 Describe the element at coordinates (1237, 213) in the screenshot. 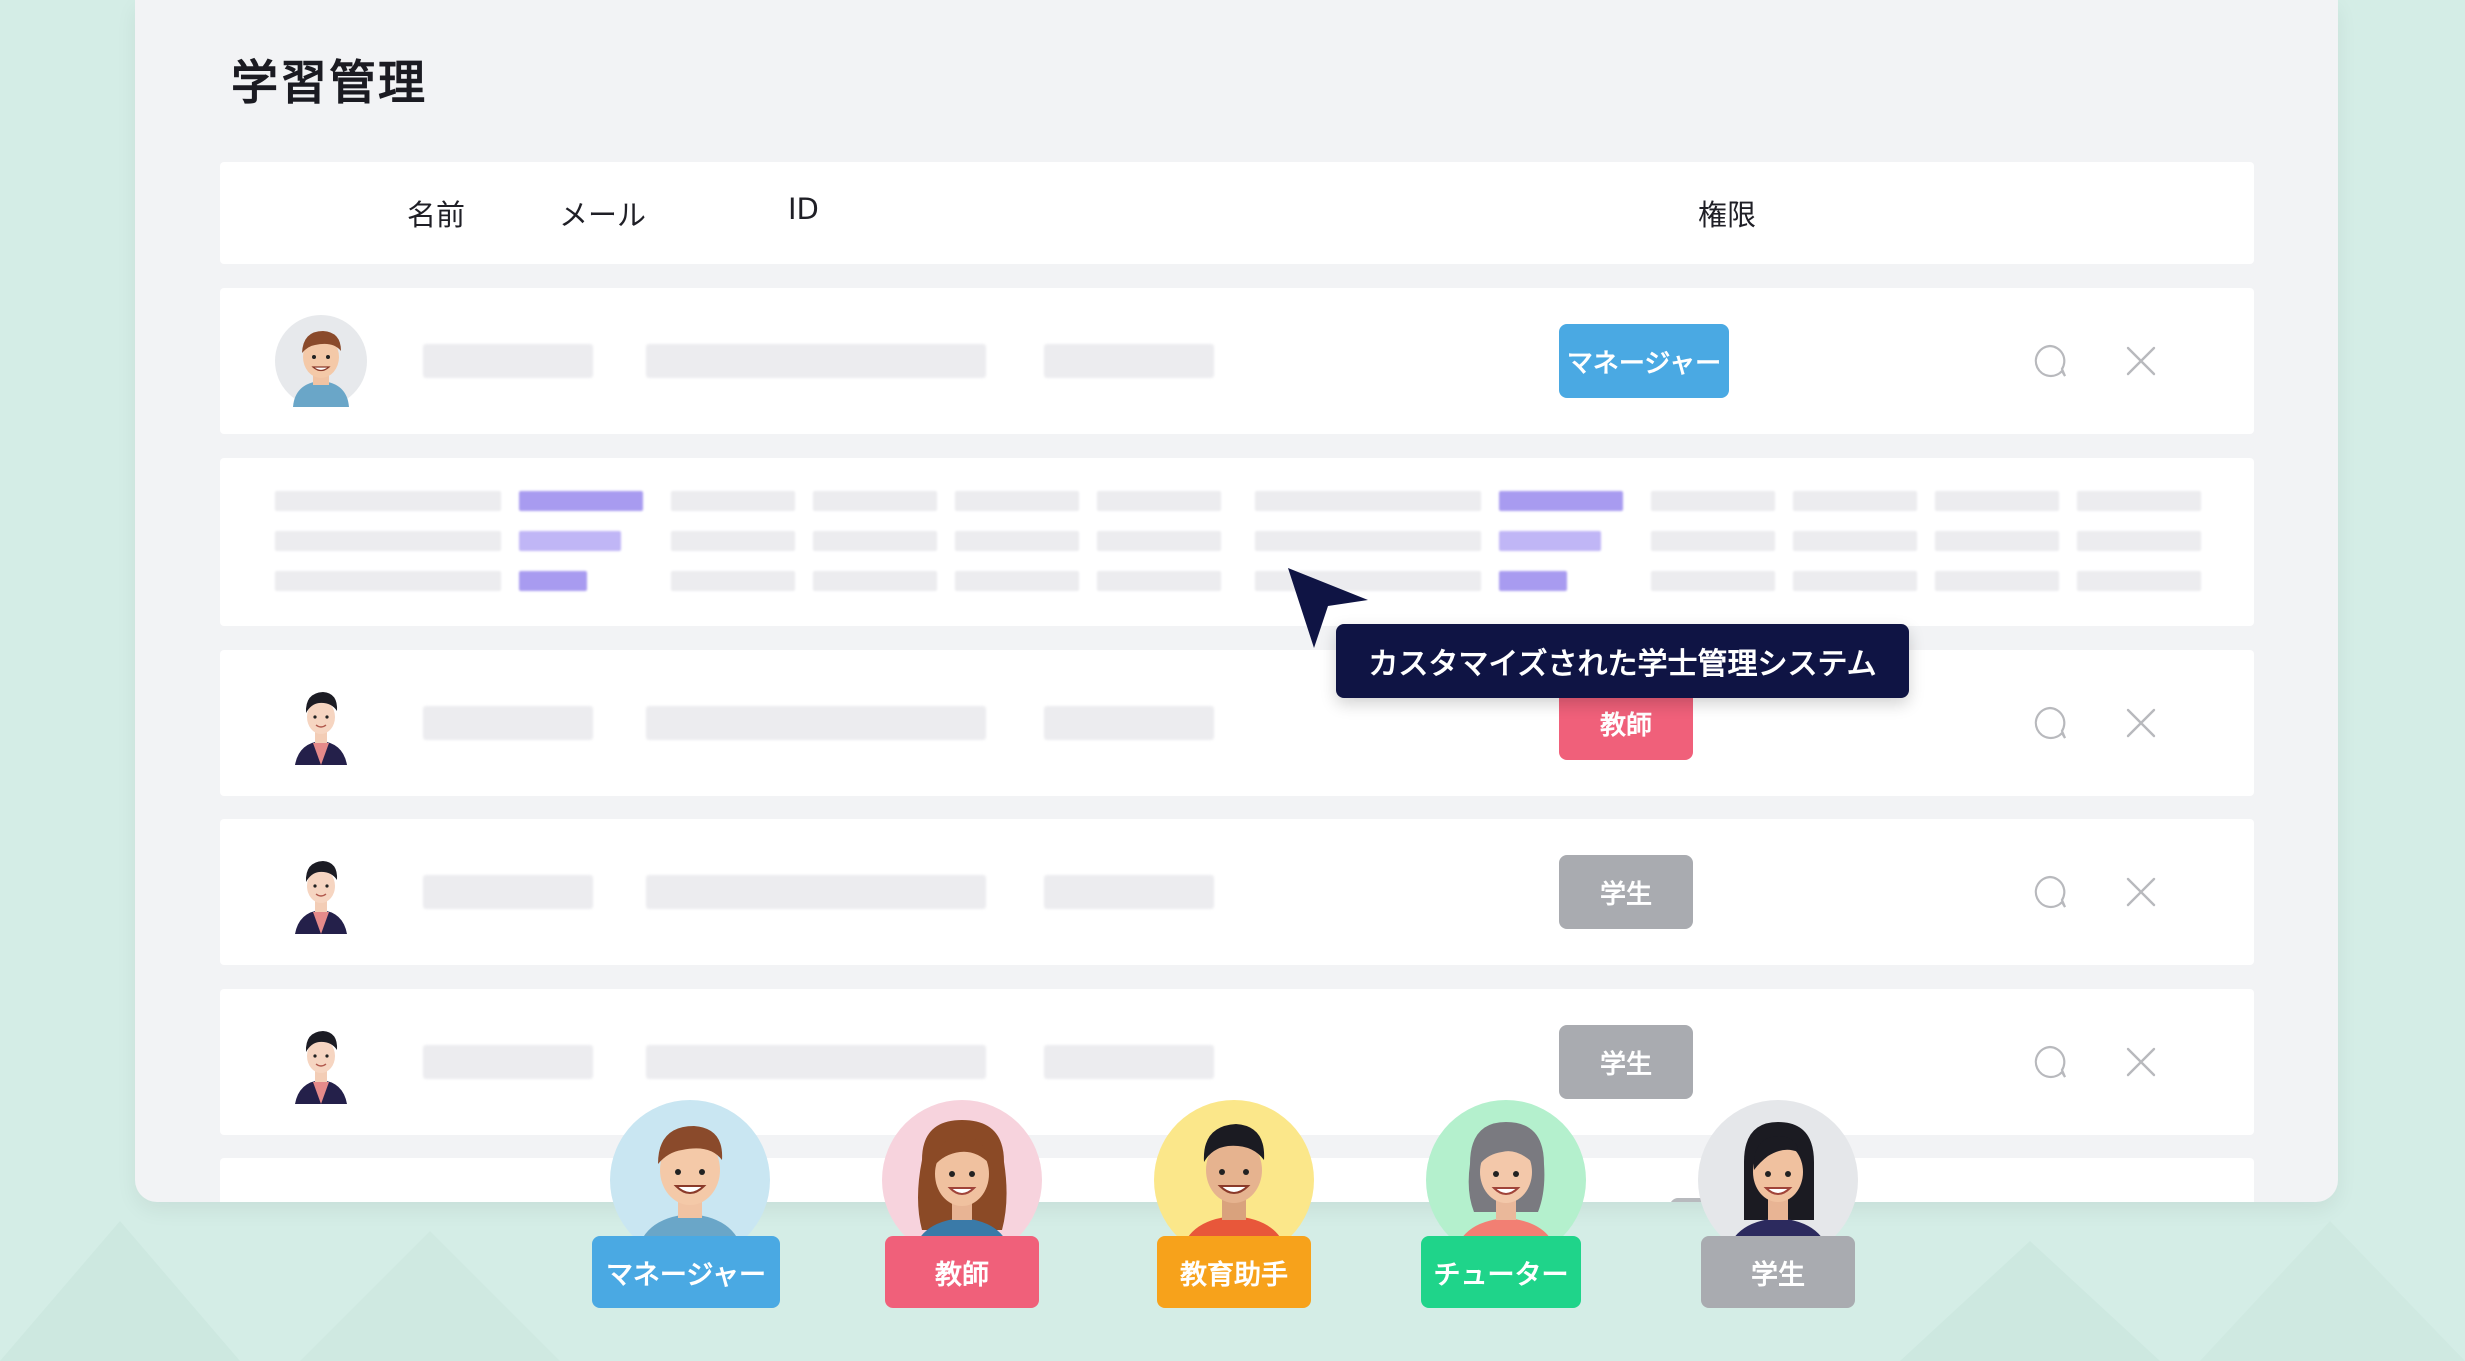

I see `table-header: 名前 メール ID 権限` at that location.